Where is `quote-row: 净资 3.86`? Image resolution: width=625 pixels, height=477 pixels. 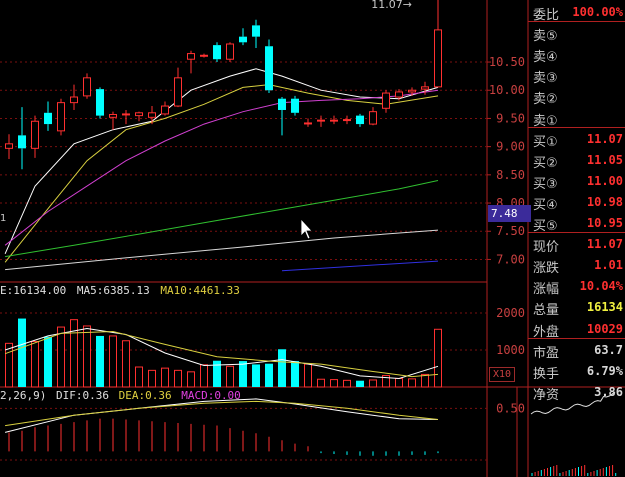 quote-row: 净资 3.86 is located at coordinates (576, 392).